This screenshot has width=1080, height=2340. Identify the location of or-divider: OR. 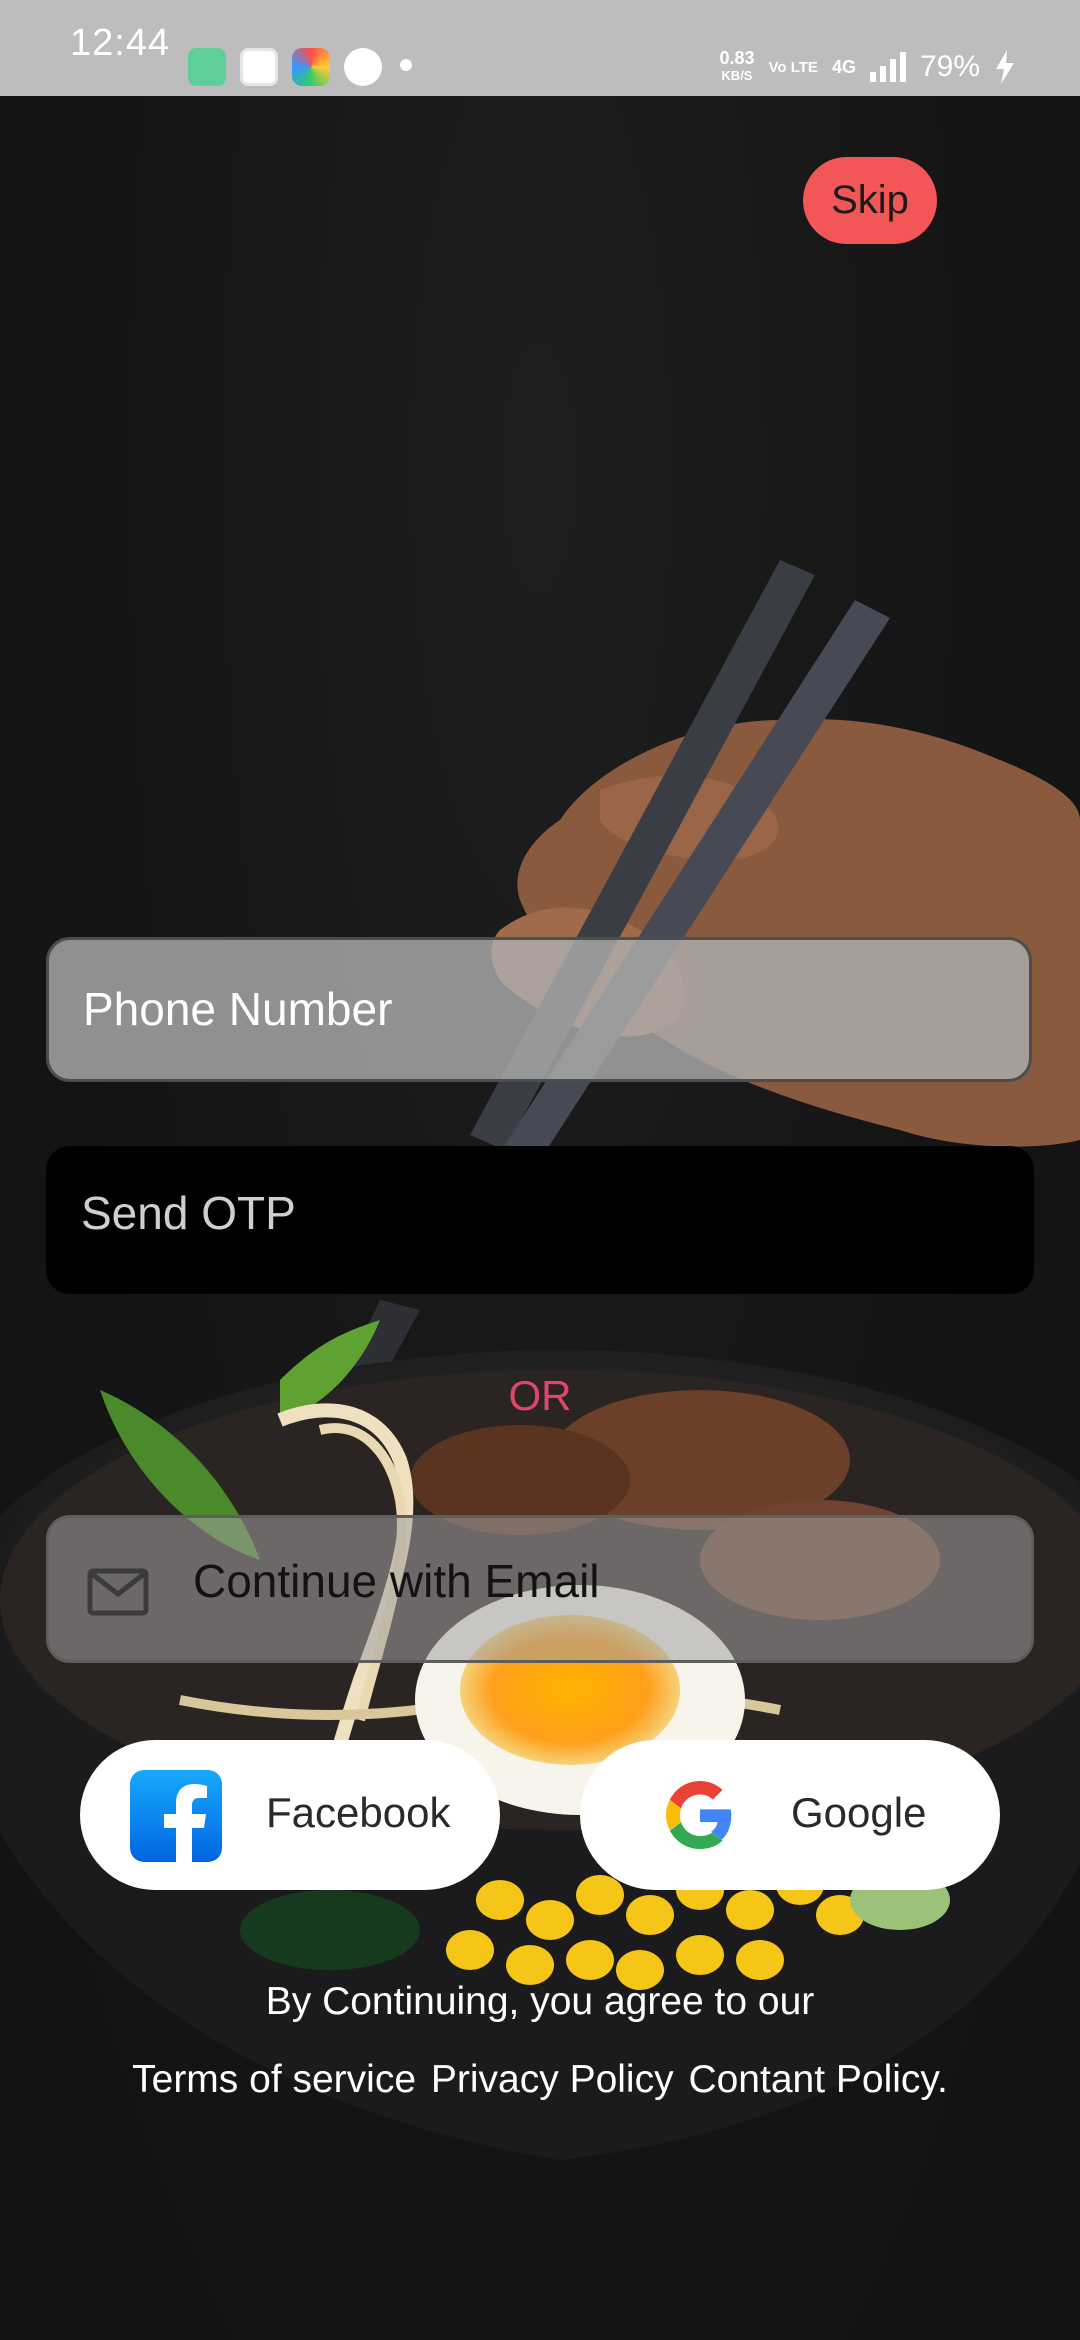
(540, 1395).